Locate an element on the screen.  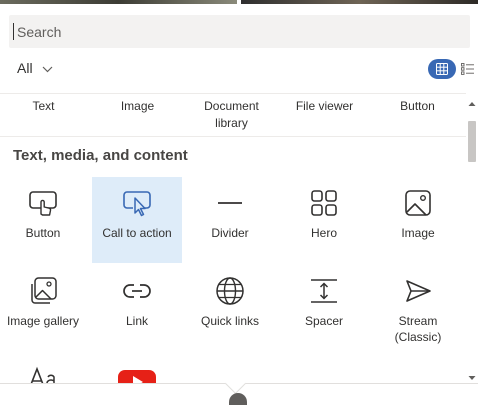
call-to-action-icon is located at coordinates (137, 203).